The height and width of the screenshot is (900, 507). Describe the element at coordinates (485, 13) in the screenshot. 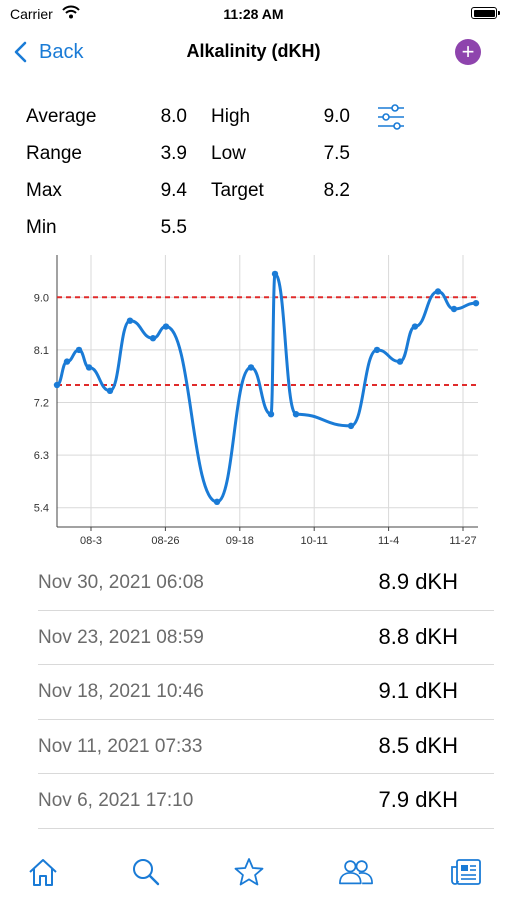

I see `battery-icon` at that location.